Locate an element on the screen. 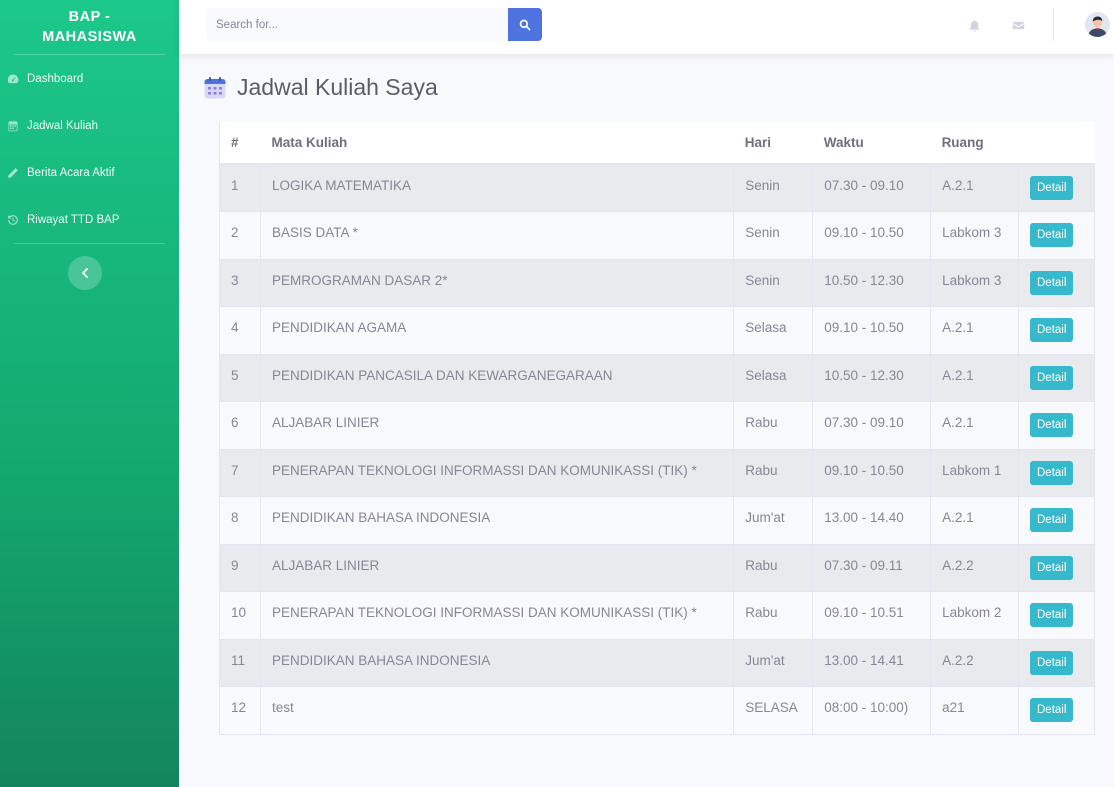  cell-ruang: Labkom 1 is located at coordinates (974, 472).